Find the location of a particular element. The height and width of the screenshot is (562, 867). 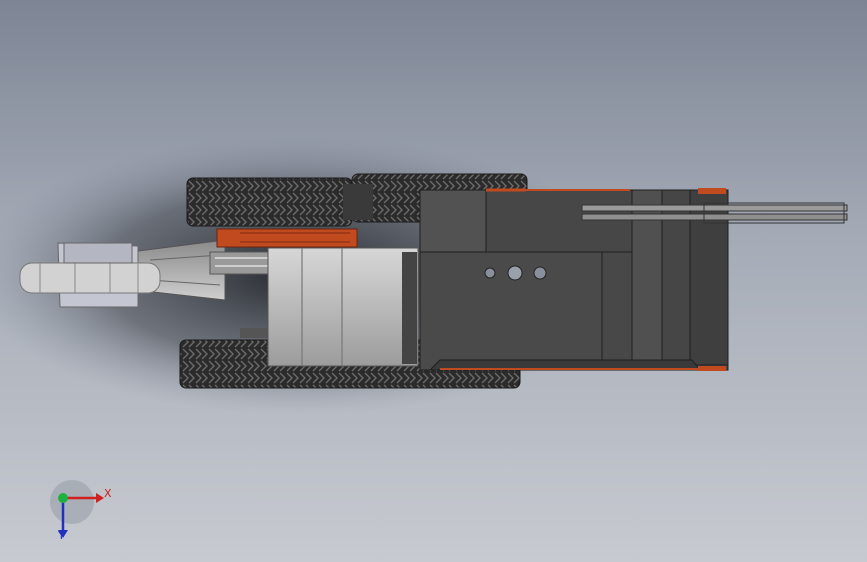

orange-hood is located at coordinates (287, 238).